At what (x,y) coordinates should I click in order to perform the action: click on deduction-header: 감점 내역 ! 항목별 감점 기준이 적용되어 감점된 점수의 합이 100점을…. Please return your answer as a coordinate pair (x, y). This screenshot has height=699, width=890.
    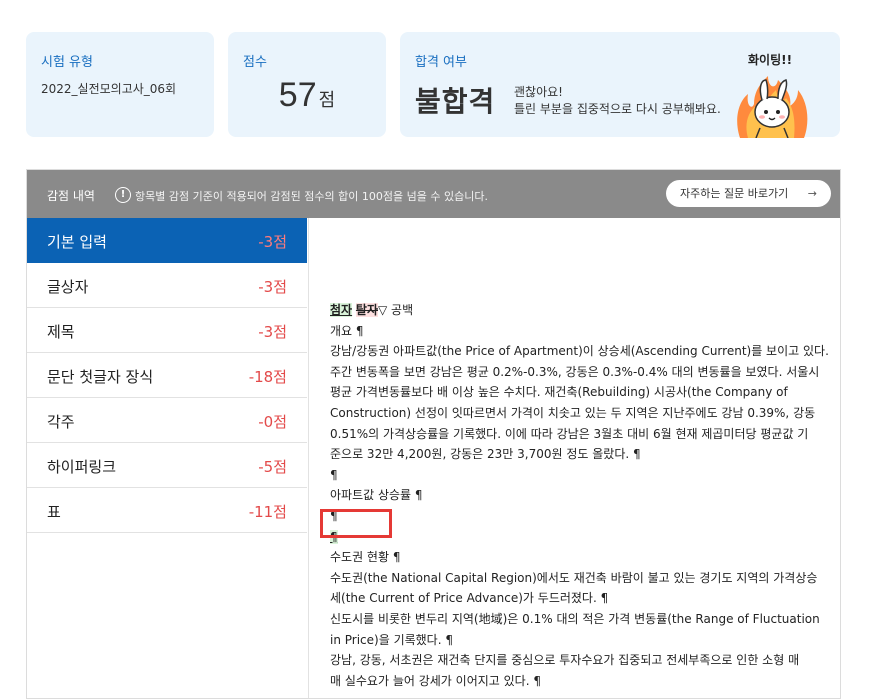
    Looking at the image, I should click on (433, 194).